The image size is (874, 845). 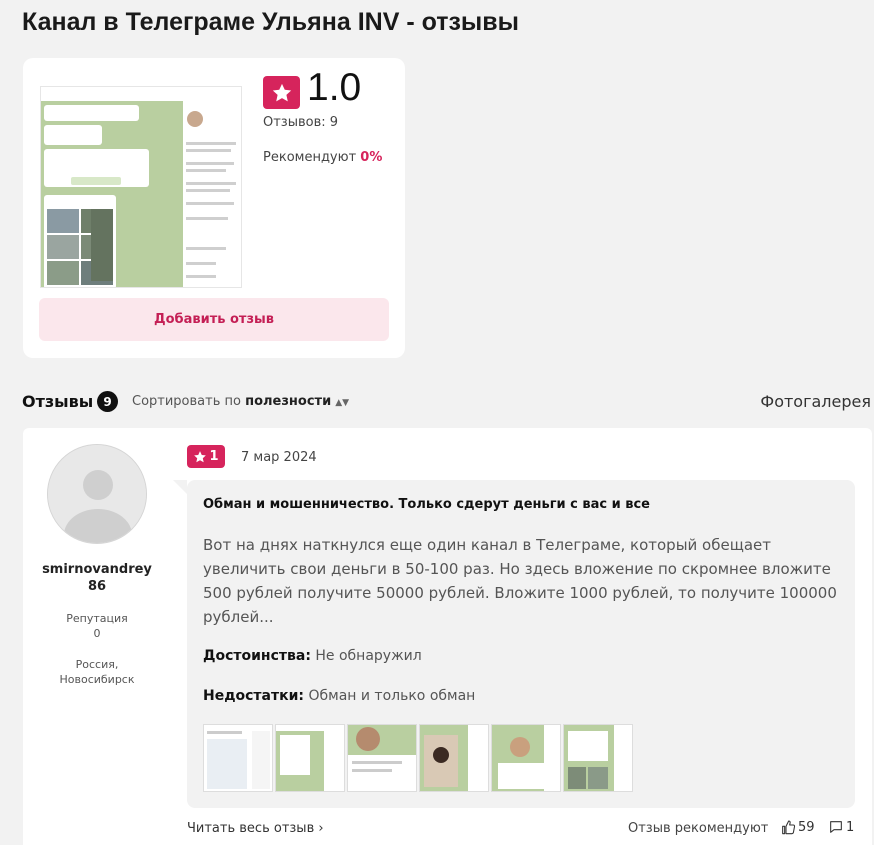 What do you see at coordinates (107, 401) in the screenshot?
I see `reviews-count-badge: 9` at bounding box center [107, 401].